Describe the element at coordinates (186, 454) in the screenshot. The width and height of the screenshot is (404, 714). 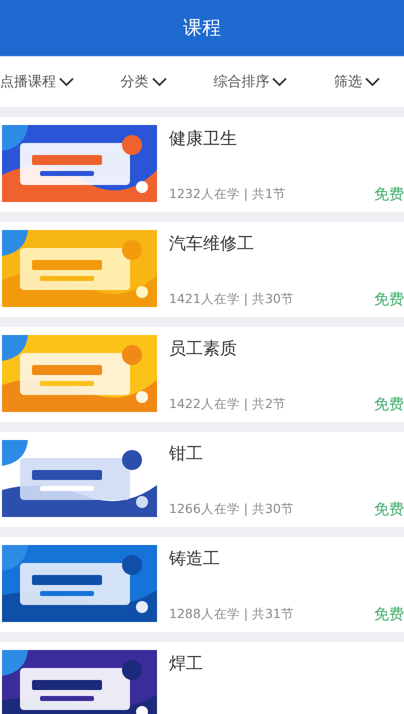
I see `course-title: 钳工` at that location.